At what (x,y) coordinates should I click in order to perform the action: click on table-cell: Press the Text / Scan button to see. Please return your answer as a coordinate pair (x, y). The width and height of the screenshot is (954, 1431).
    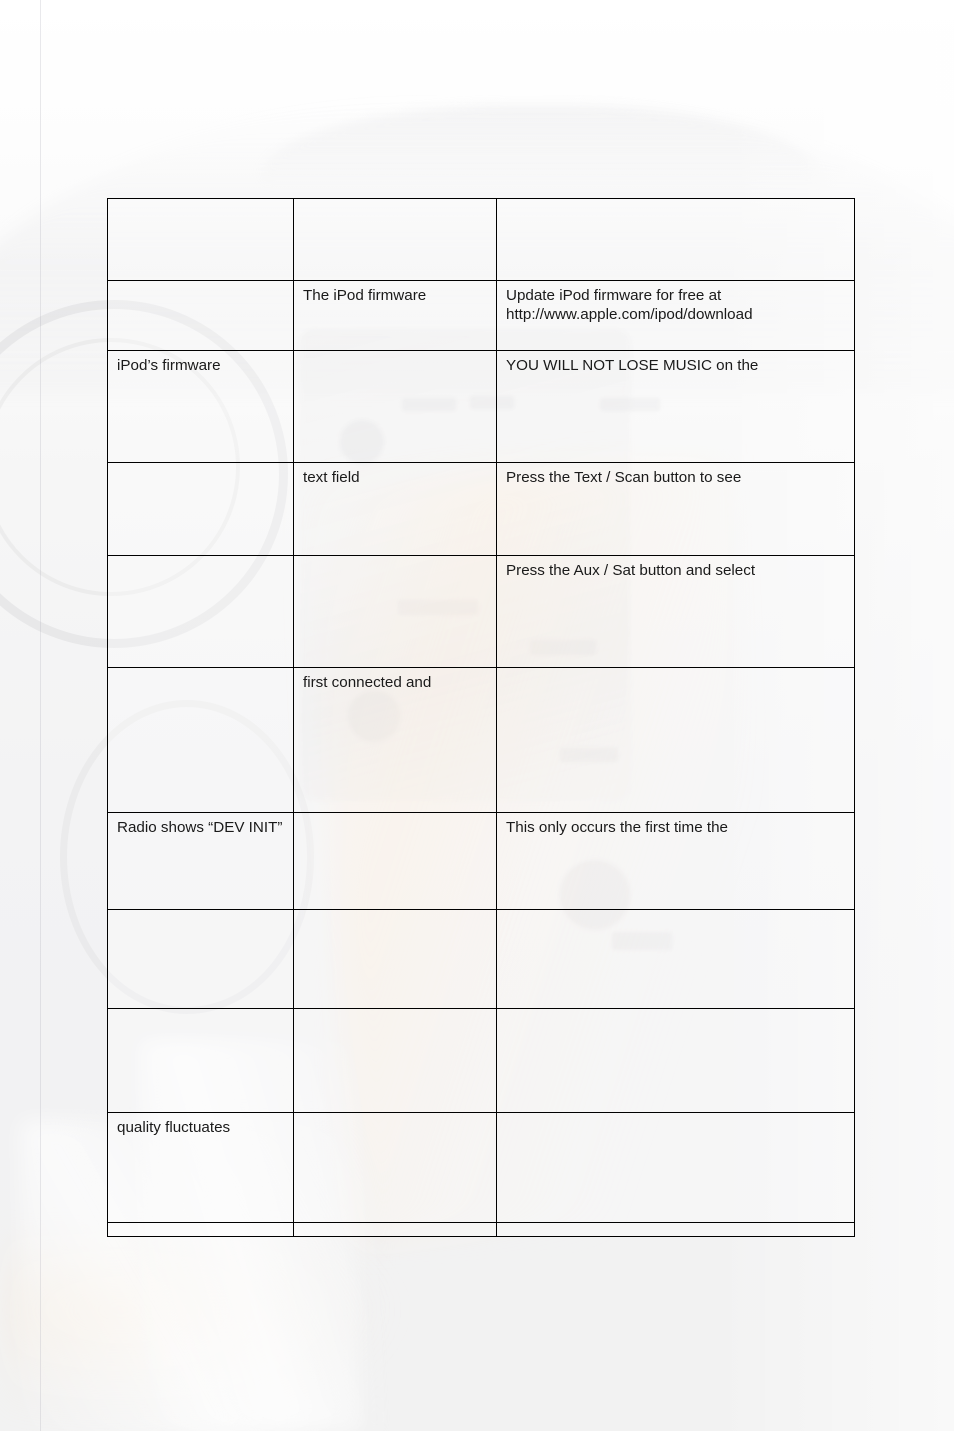
    Looking at the image, I should click on (675, 509).